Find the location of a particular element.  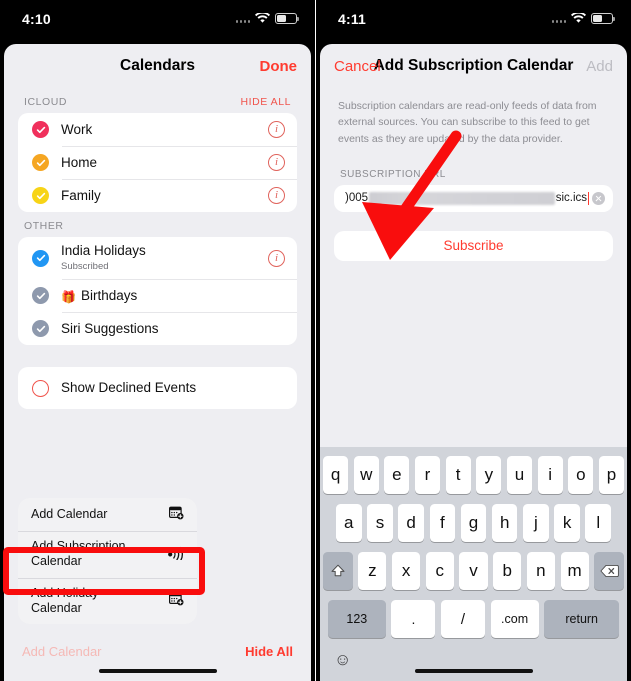

status-time: 4:11 is located at coordinates (352, 18).